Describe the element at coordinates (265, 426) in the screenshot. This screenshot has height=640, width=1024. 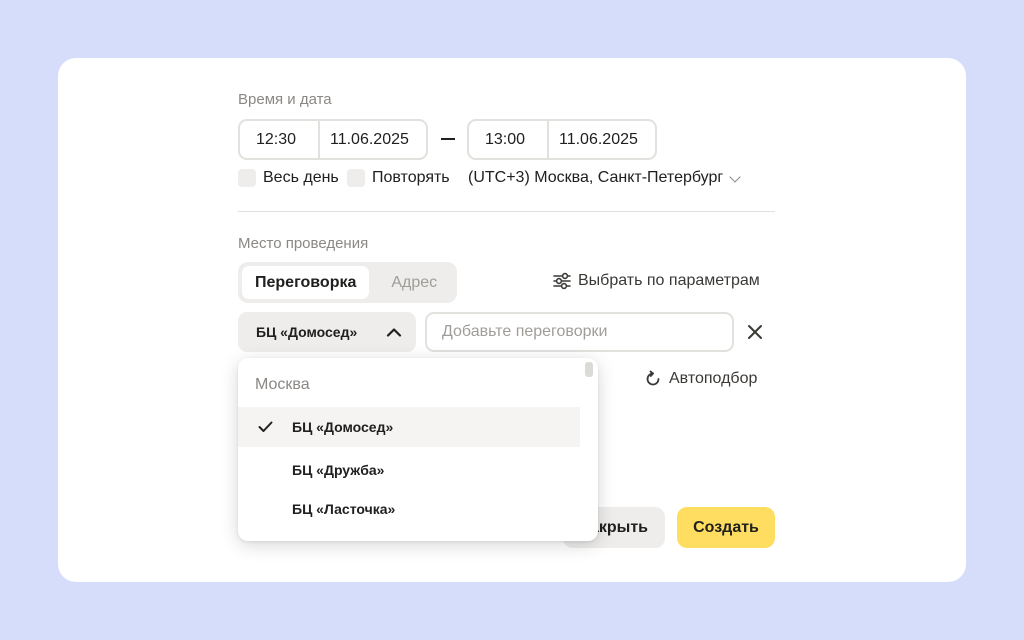
I see `checkmark-icon` at that location.